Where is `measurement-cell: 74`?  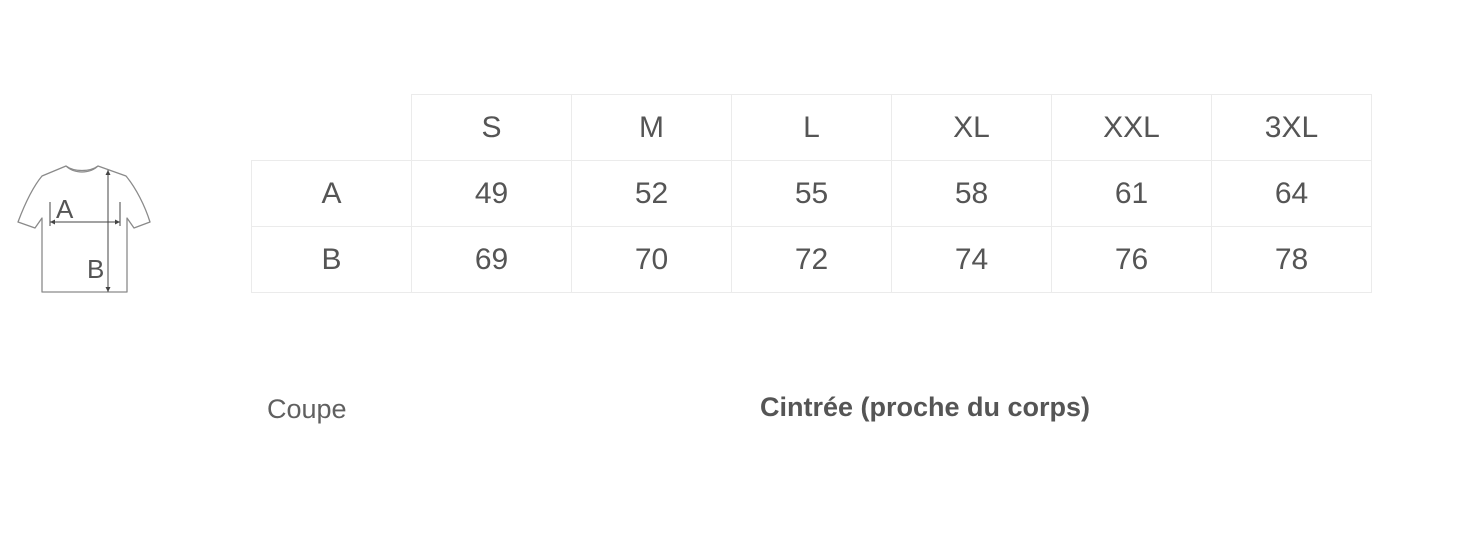
measurement-cell: 74 is located at coordinates (971, 259).